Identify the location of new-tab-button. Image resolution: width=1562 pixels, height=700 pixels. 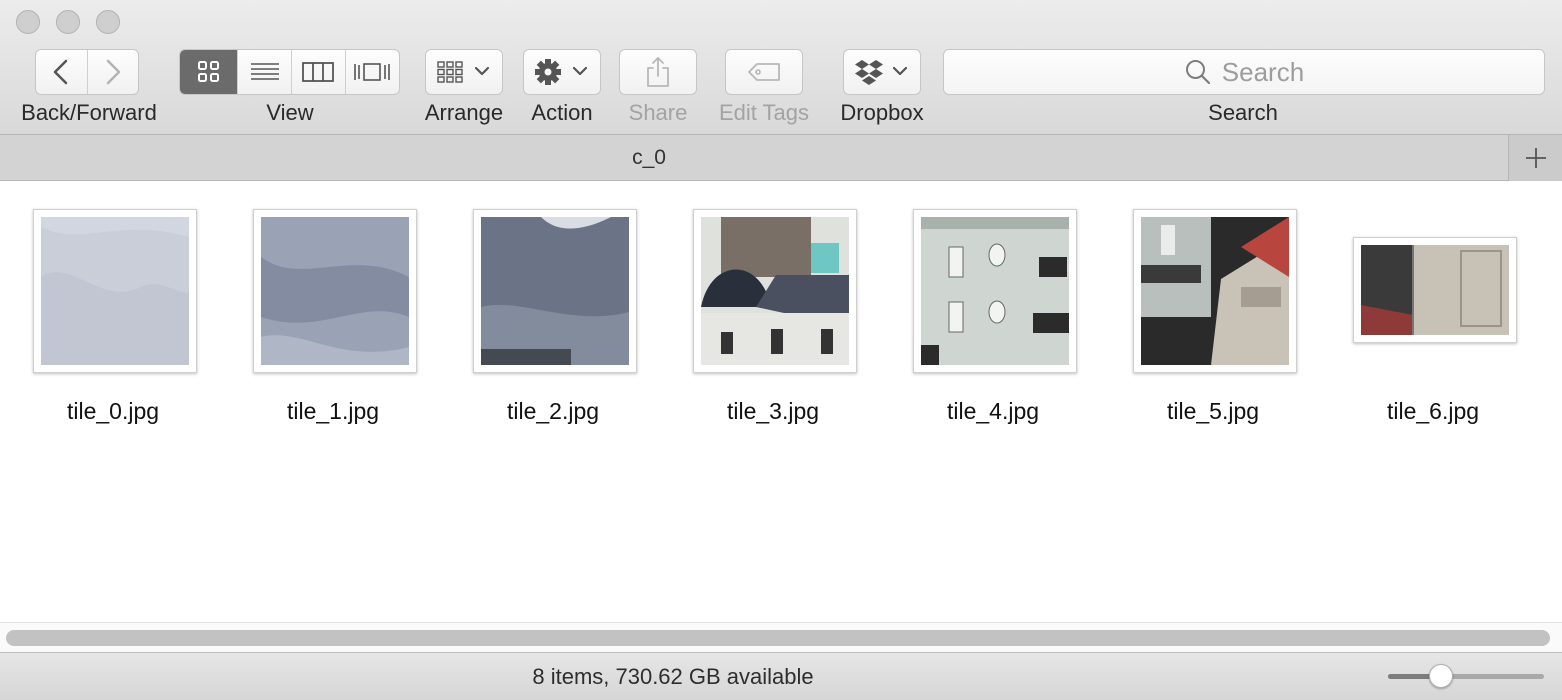
(1535, 158).